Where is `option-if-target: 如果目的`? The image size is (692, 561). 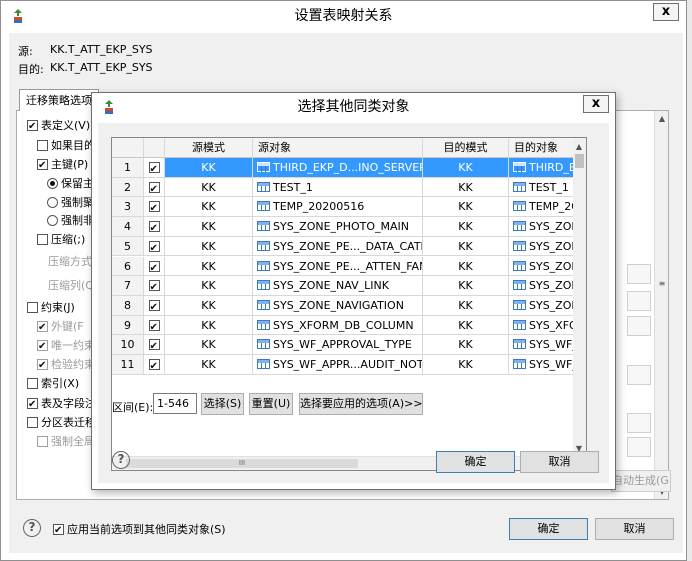
option-if-target: 如果目的 is located at coordinates (66, 146).